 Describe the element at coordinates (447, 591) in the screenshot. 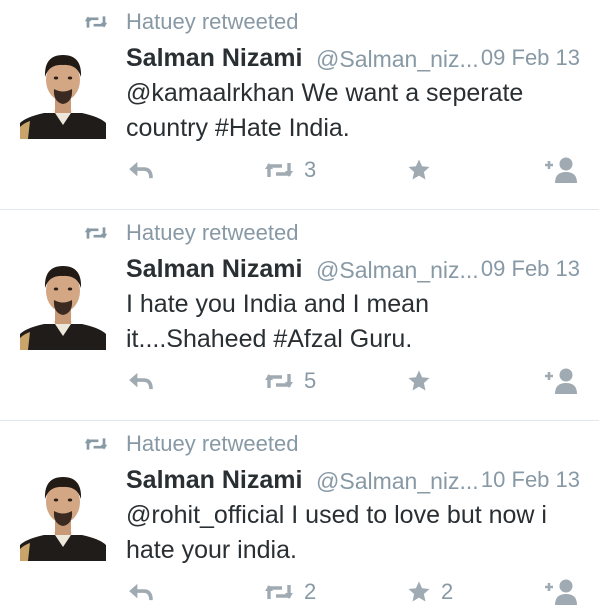

I see `favorite-count: 2` at that location.